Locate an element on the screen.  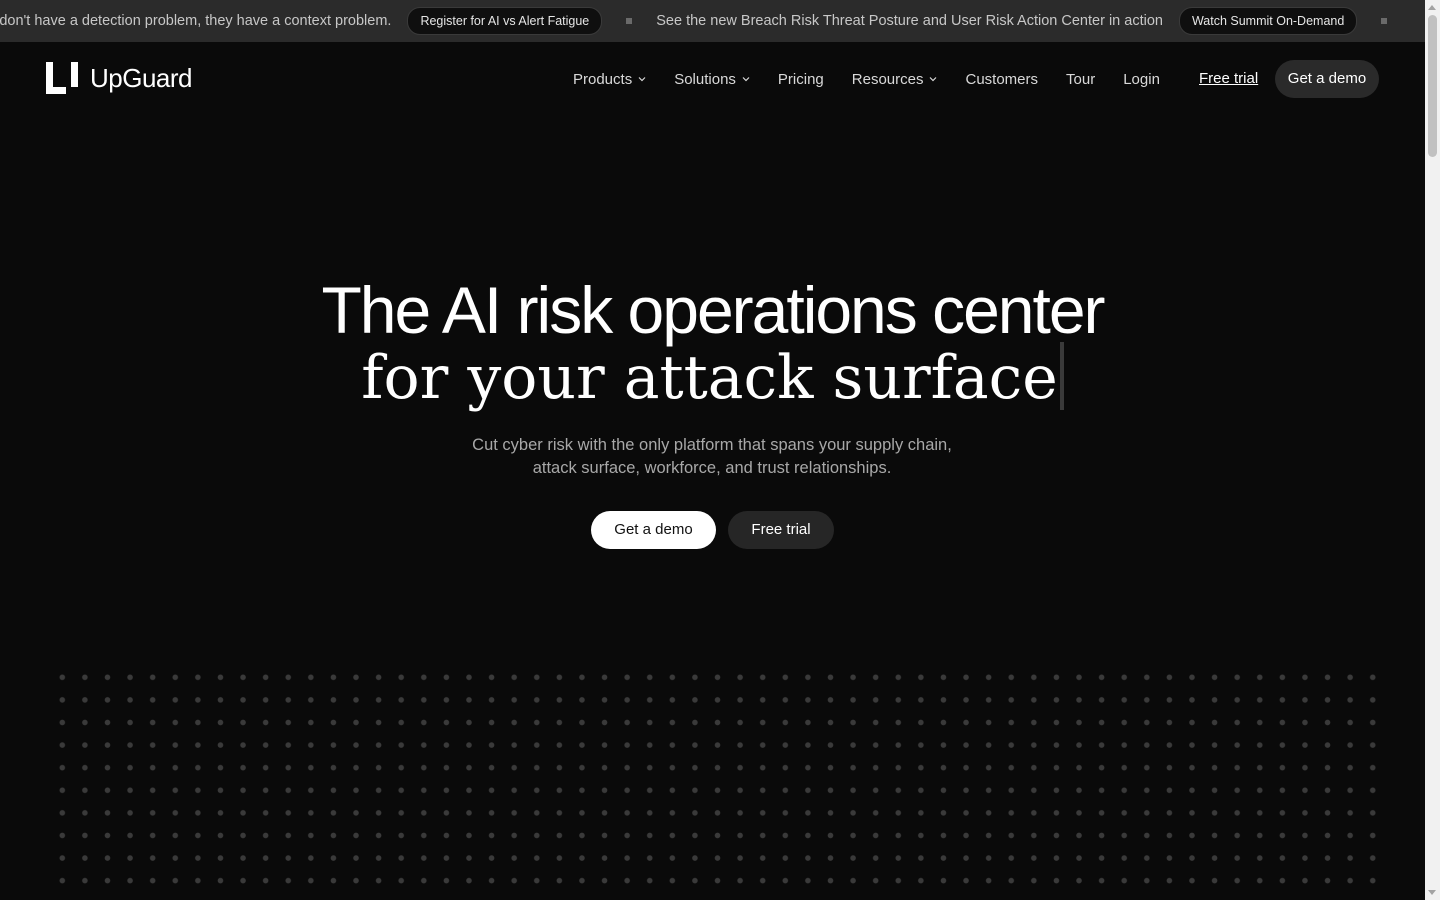
nav-label: Login is located at coordinates (1141, 79).